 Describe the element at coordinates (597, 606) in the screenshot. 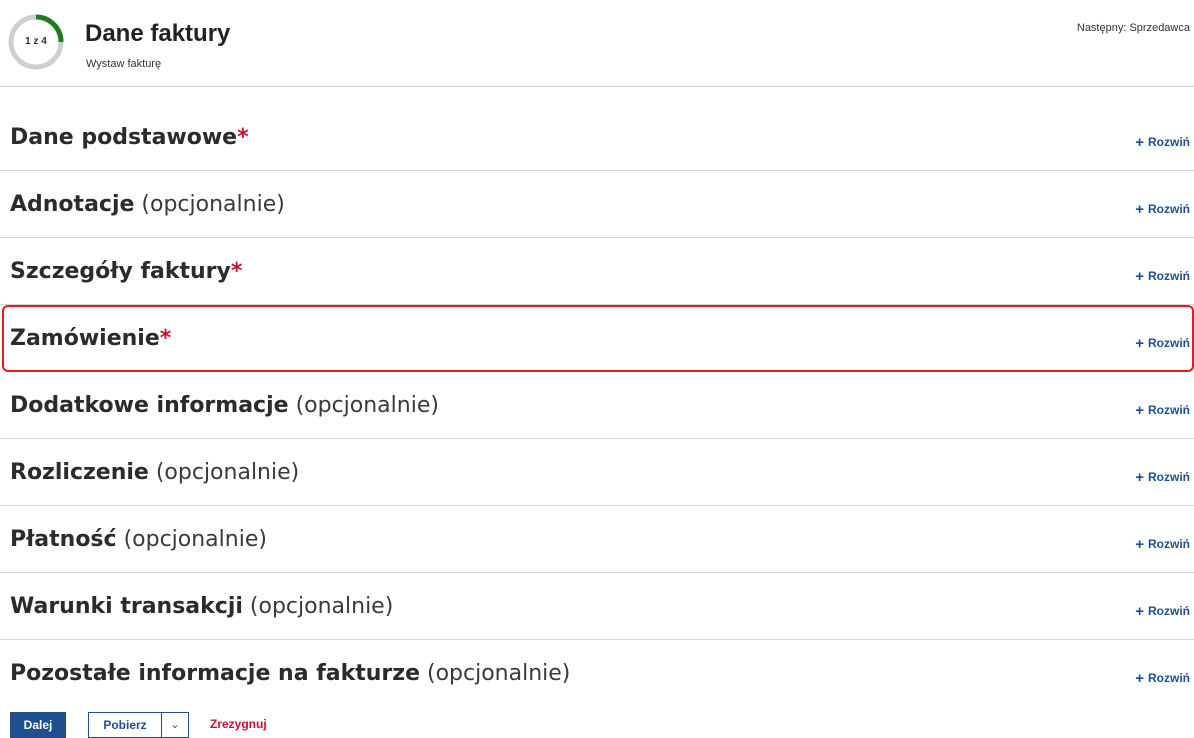

I see `section-warunki-transakcji: Warunki transakcji (opcjonalnie) + Rozwiń` at that location.